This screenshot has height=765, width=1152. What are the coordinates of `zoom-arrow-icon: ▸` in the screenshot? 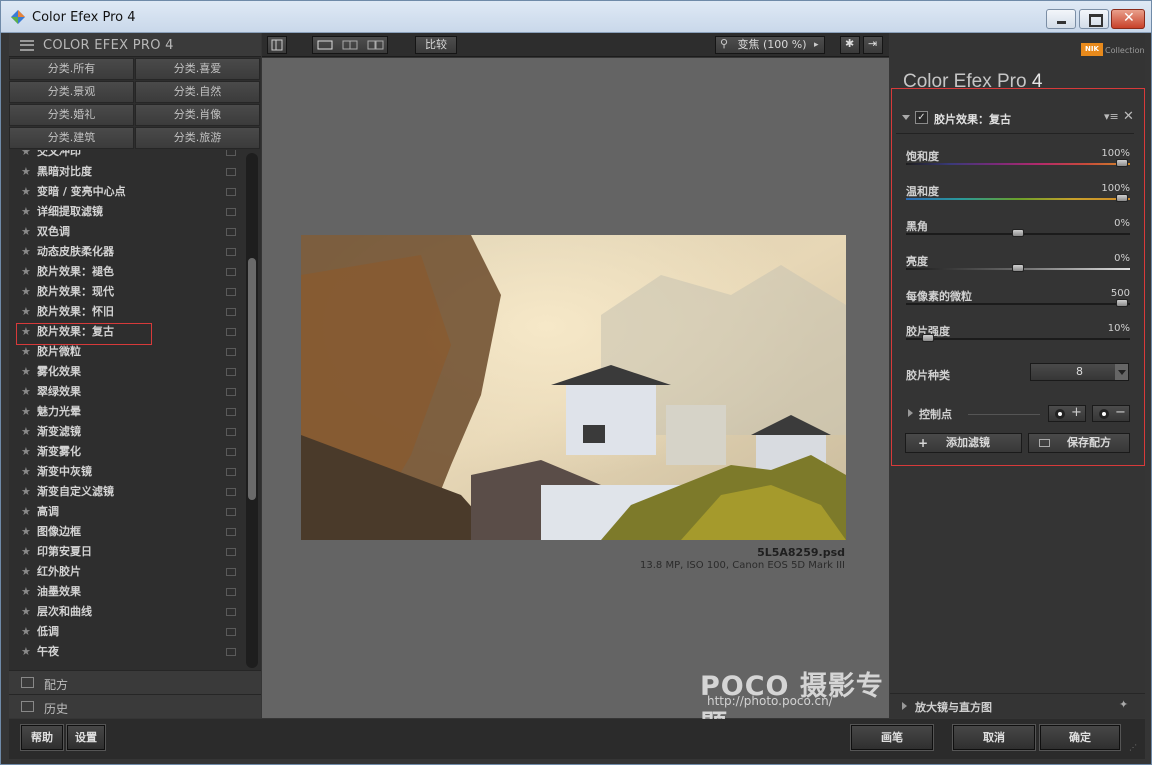 It's located at (816, 45).